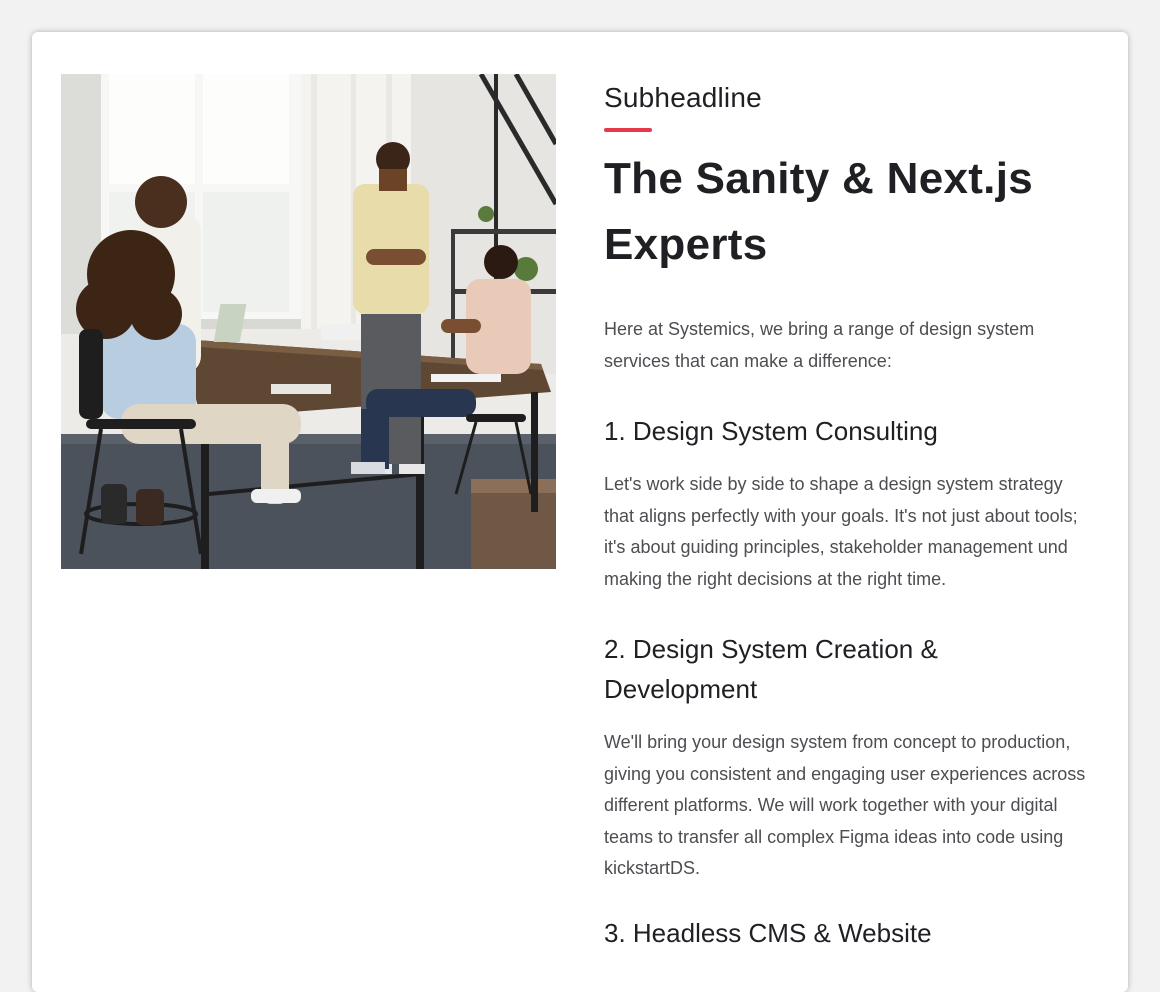 The width and height of the screenshot is (1160, 992). What do you see at coordinates (771, 431) in the screenshot?
I see `section-title-consulting: 1. Design System Consulting` at bounding box center [771, 431].